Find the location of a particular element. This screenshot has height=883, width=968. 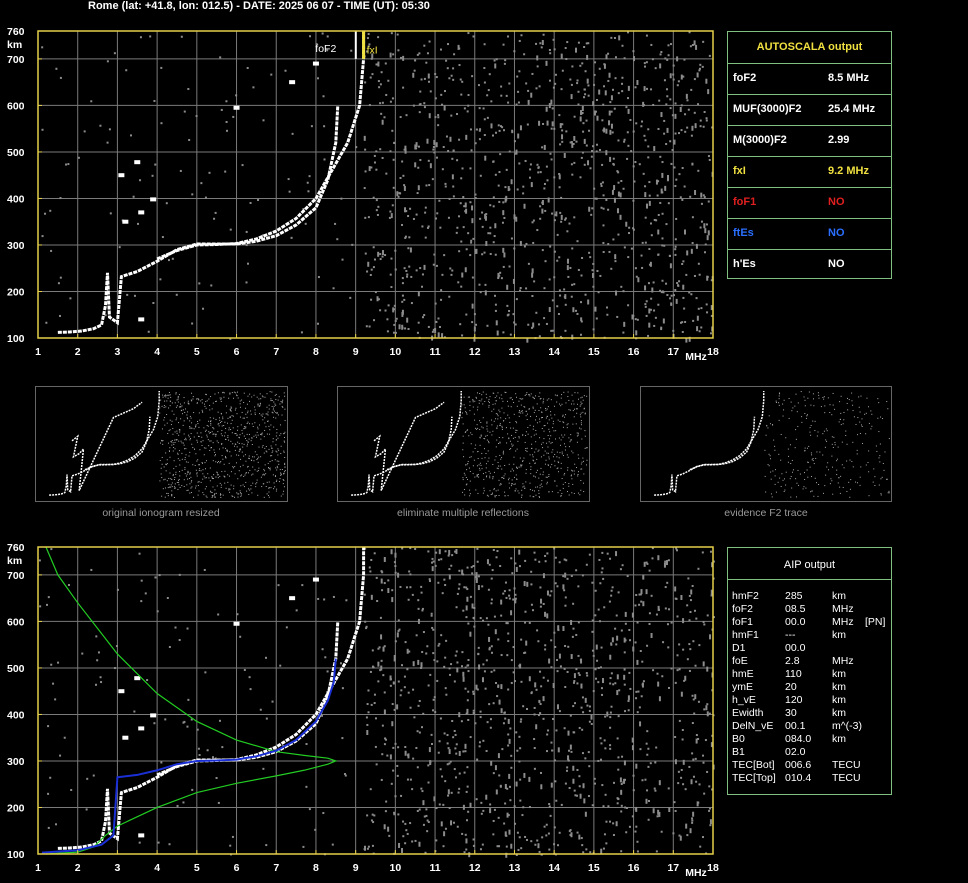

autoscala-row-fof1: foF1 NO is located at coordinates (809, 202).